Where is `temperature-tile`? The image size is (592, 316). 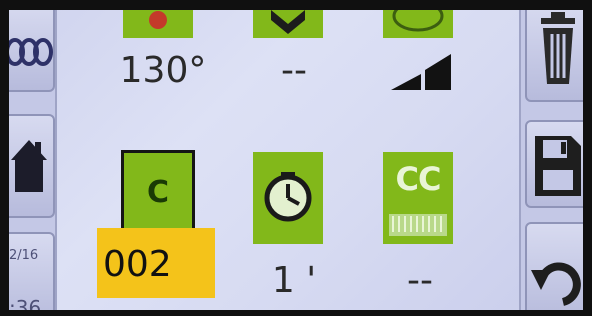 temperature-tile is located at coordinates (158, 24).